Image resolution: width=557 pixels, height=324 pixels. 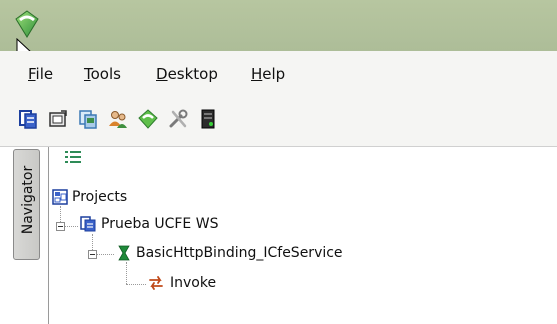 I want to click on binding-icon, so click(x=124, y=253).